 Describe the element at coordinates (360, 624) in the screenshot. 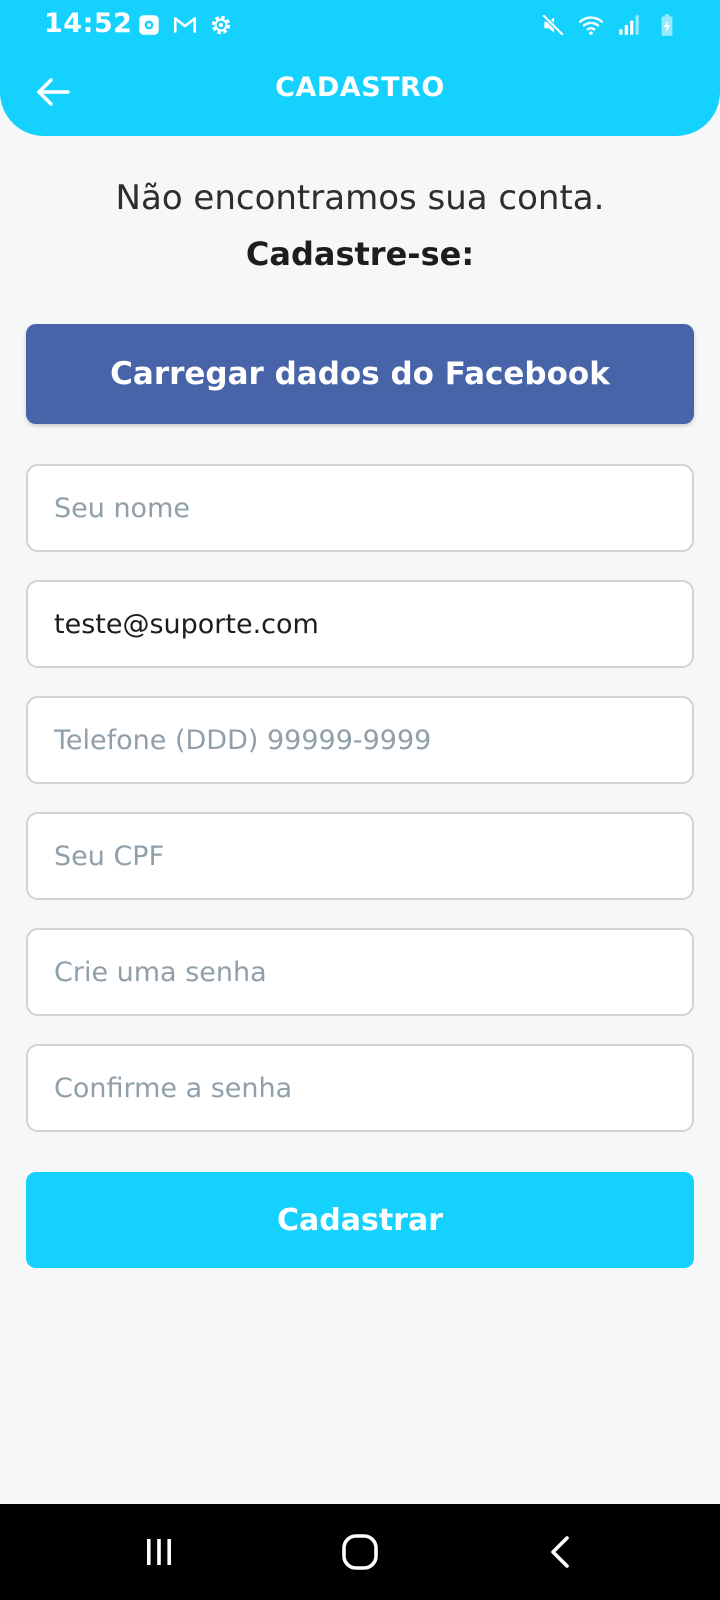

I see `email-field` at that location.